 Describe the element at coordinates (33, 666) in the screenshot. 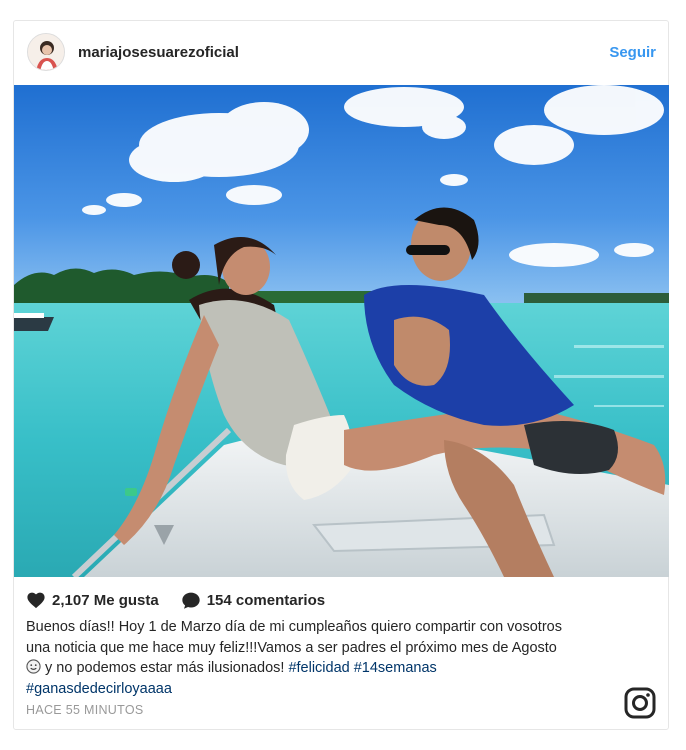

I see `smiley-emoji-icon` at that location.